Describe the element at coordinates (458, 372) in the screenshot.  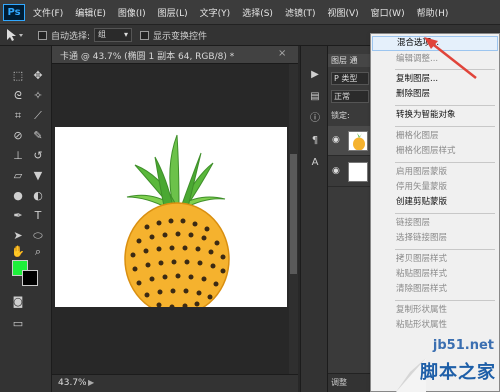
I see `watermark-name: 脚本之家` at that location.